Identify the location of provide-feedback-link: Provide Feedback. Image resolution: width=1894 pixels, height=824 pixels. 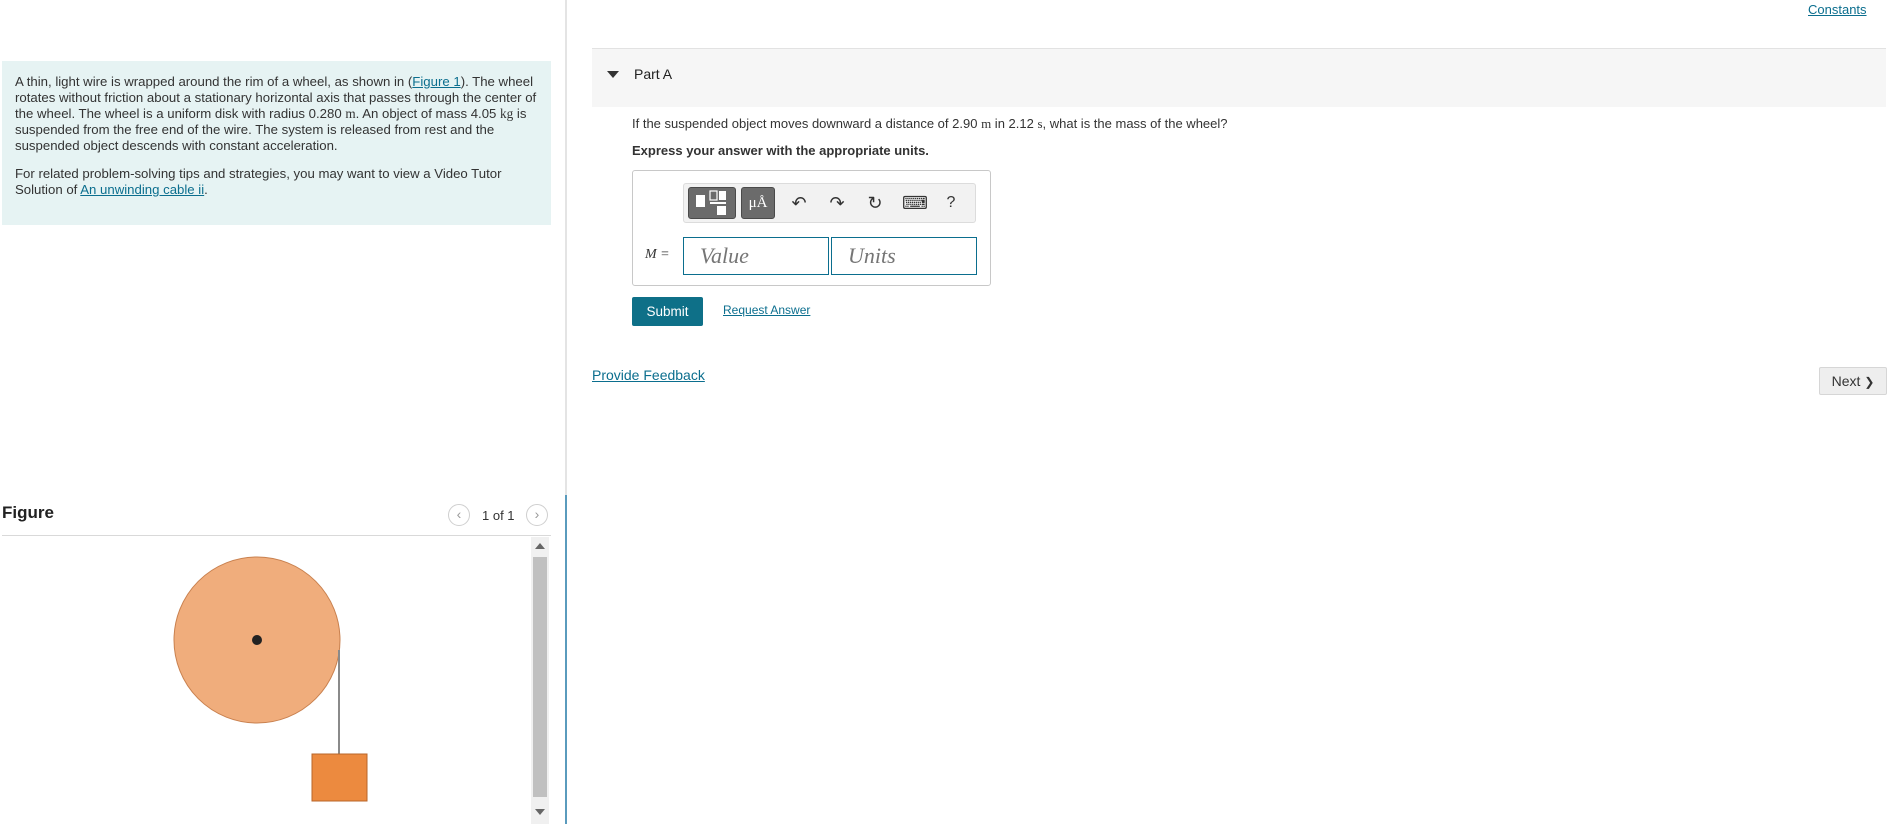
(648, 375).